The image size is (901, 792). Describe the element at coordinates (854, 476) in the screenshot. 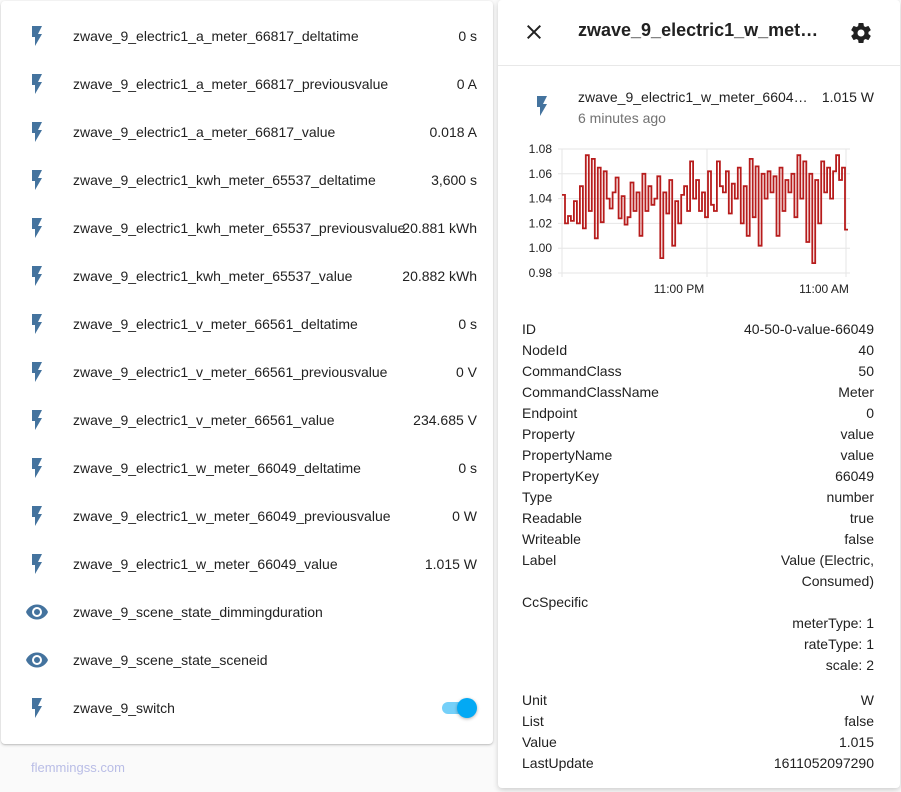

I see `attribute-value-line: 66049` at that location.